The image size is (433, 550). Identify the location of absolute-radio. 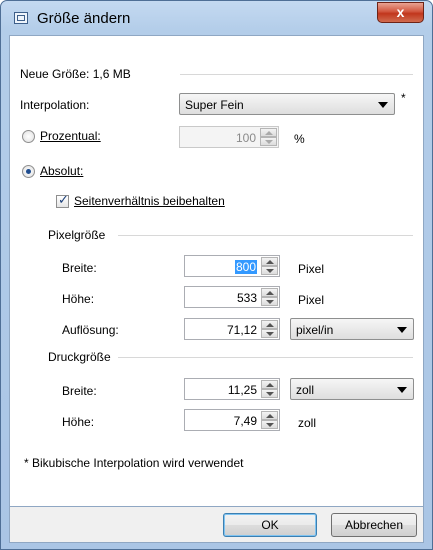
(28, 171).